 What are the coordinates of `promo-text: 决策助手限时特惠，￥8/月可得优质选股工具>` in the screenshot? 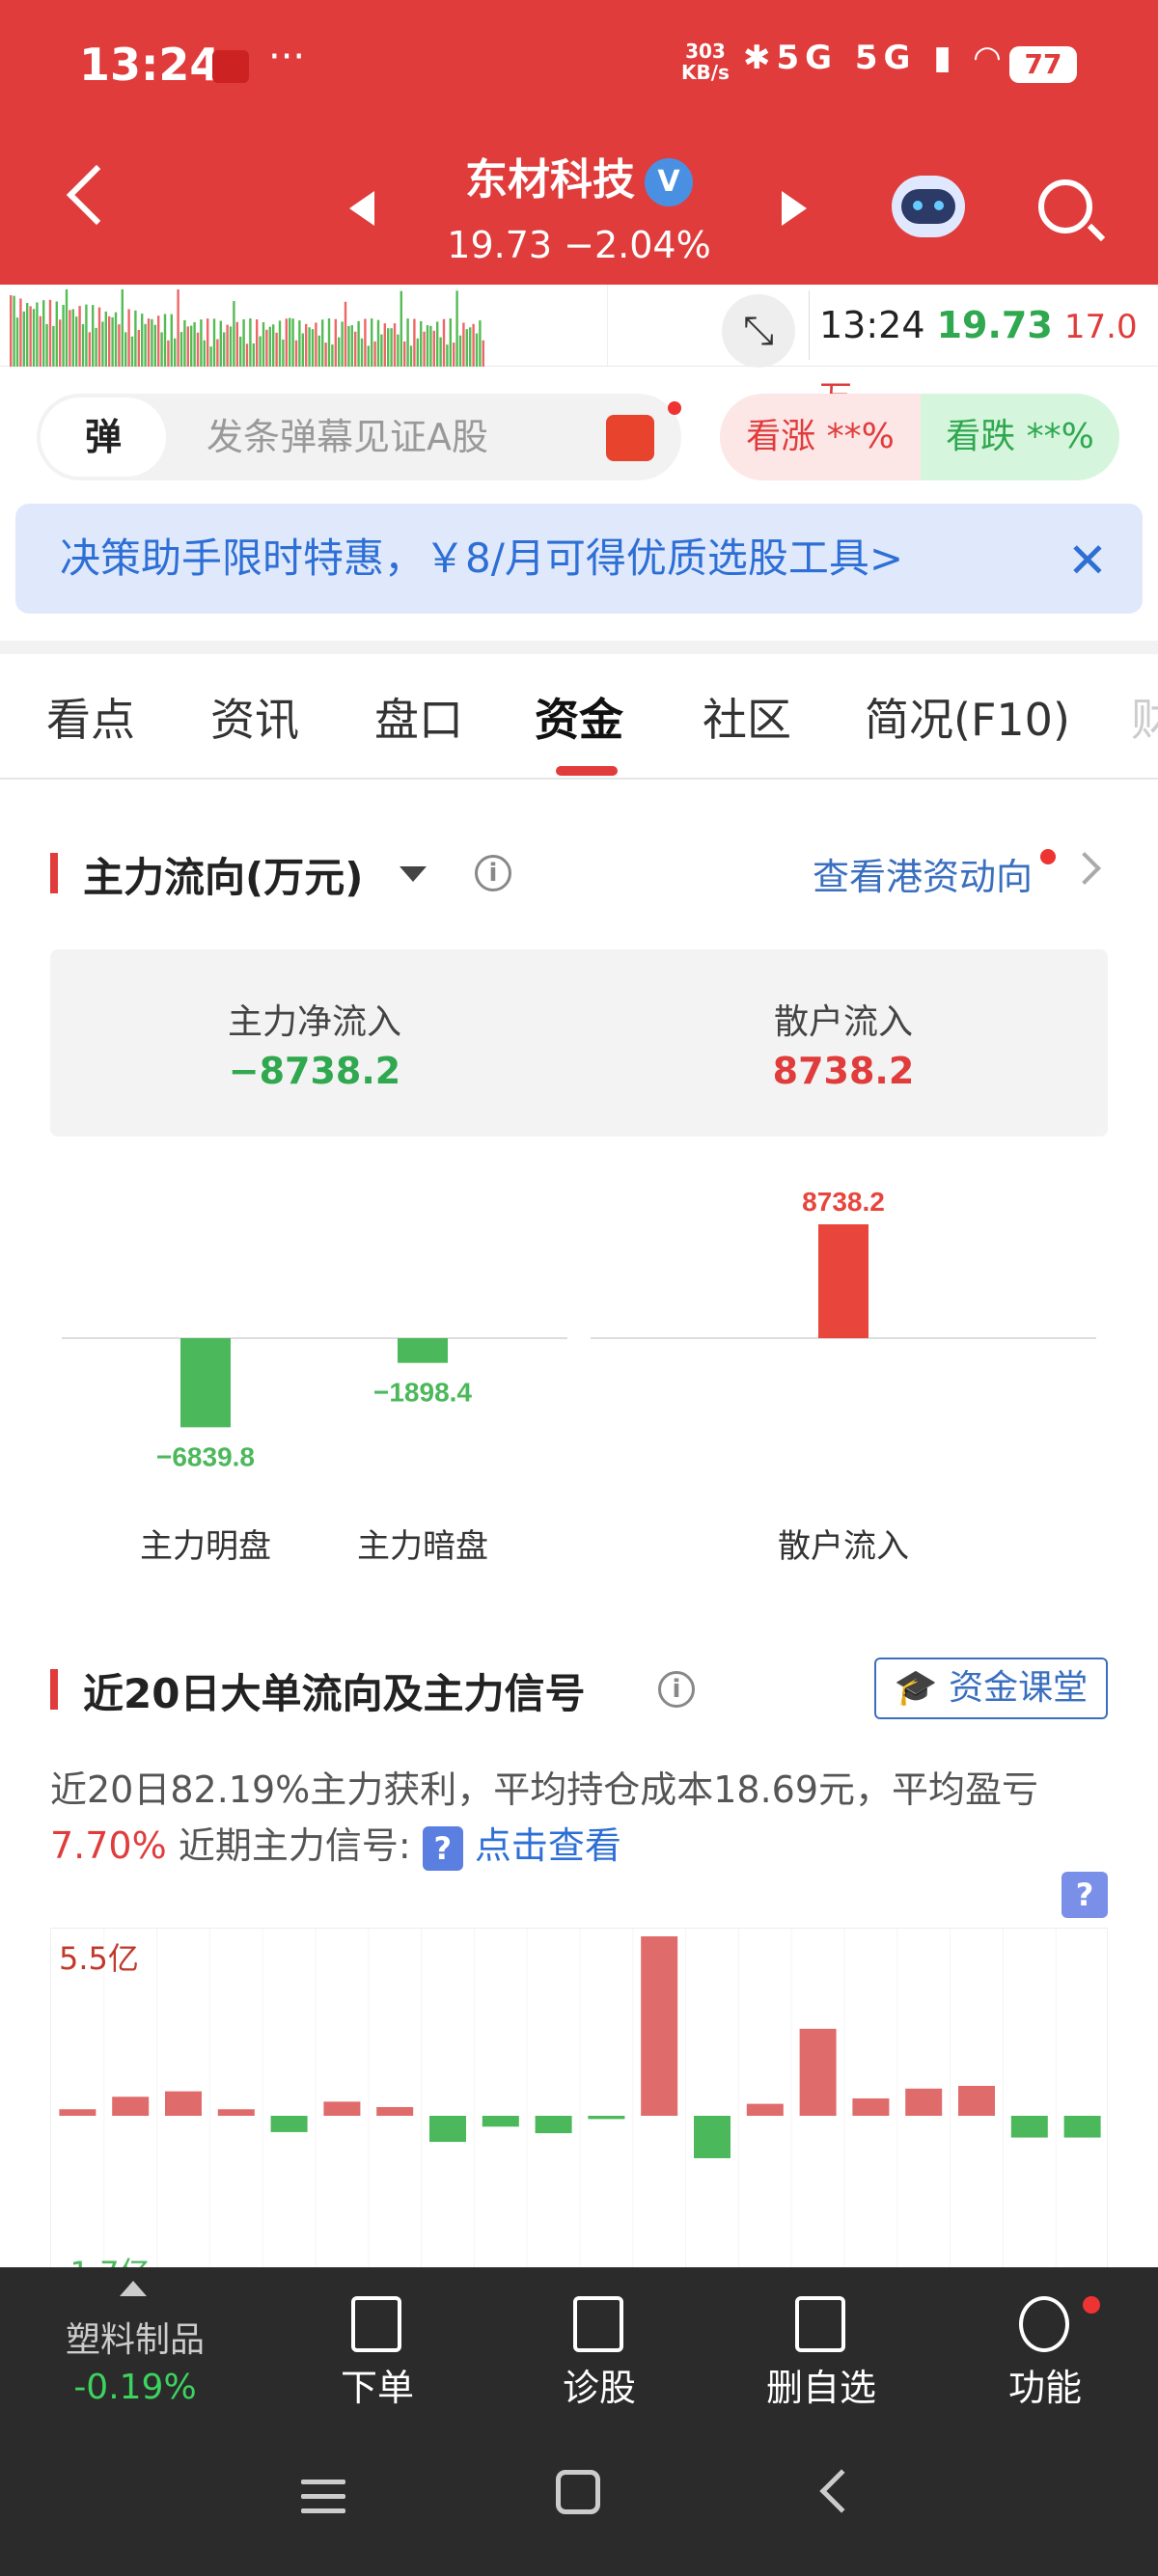 It's located at (481, 559).